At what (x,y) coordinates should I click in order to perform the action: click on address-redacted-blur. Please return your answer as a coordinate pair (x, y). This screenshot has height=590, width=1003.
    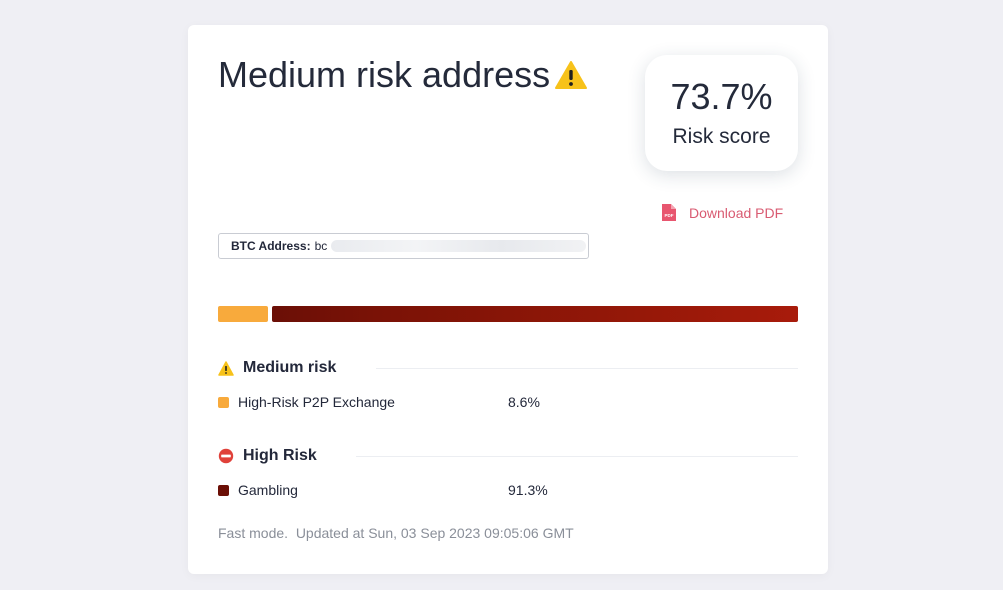
    Looking at the image, I should click on (459, 246).